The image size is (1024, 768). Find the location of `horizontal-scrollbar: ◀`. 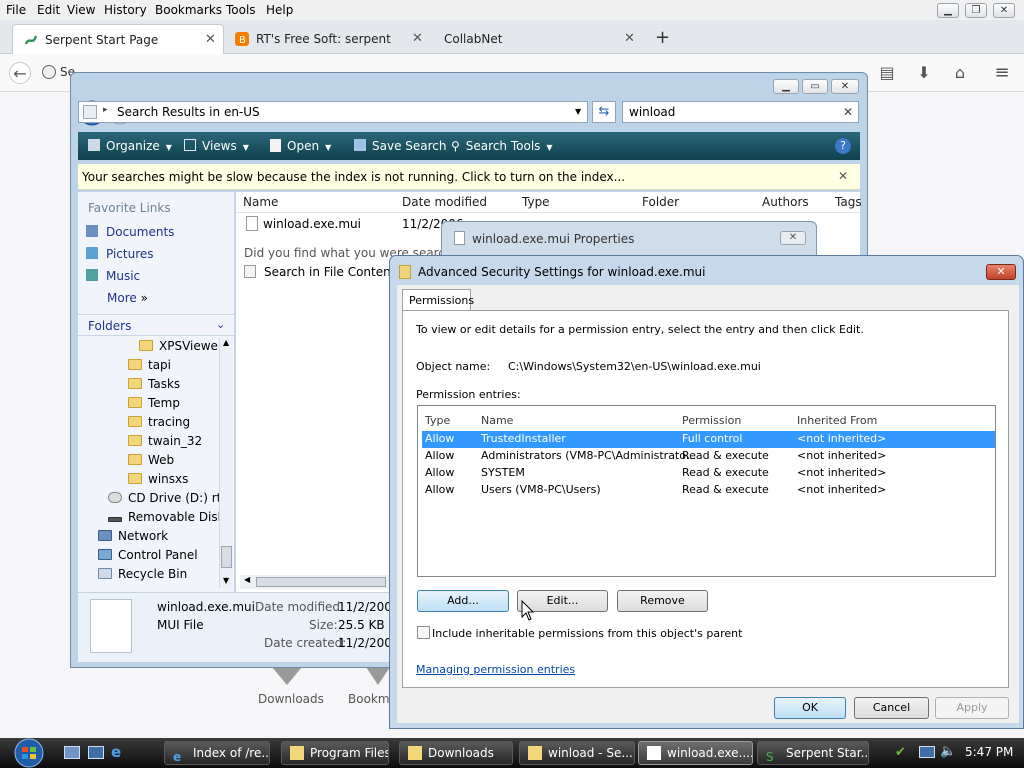

horizontal-scrollbar: ◀ is located at coordinates (315, 582).